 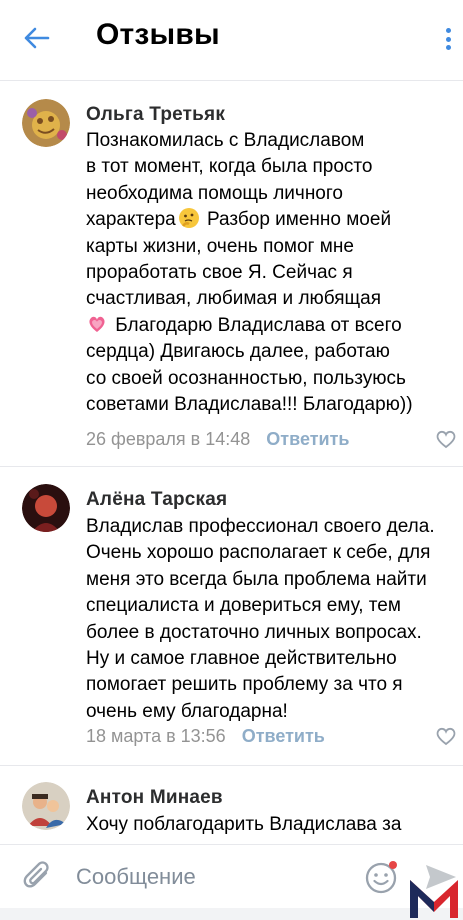 I want to click on comment-date: 26 февраля в 14:48, so click(x=168, y=439).